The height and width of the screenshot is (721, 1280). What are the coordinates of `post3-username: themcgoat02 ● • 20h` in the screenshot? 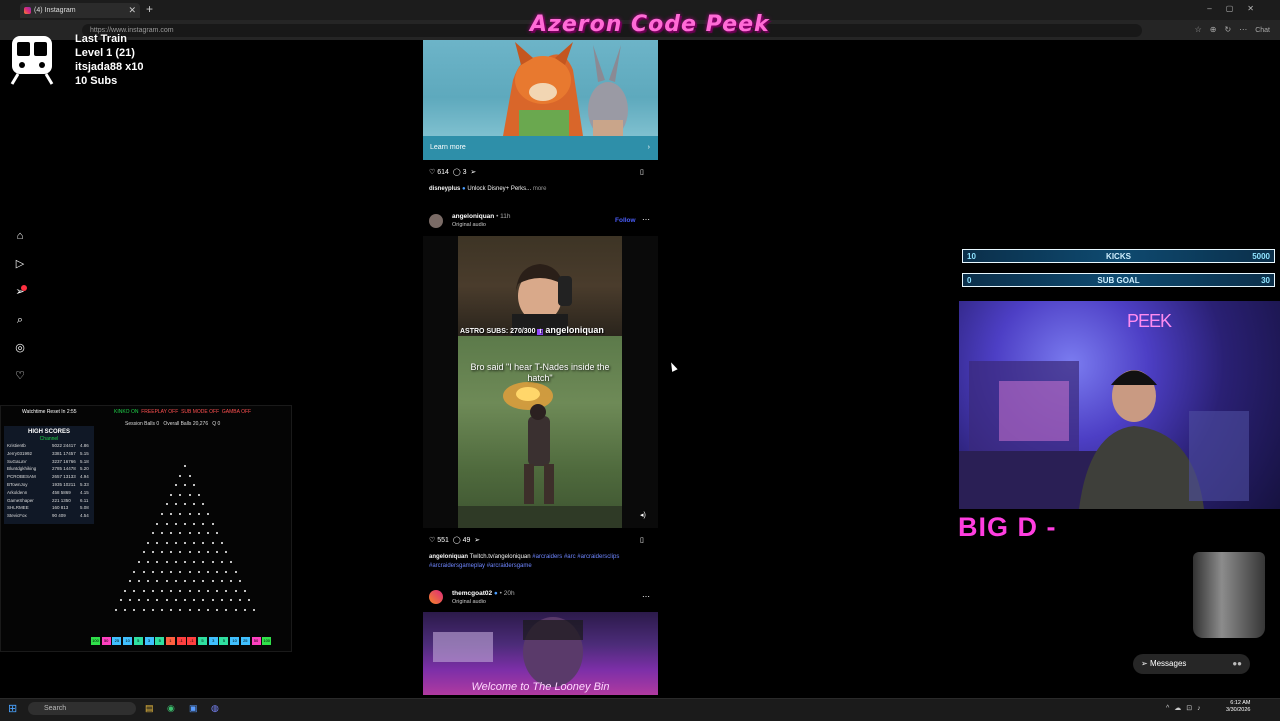 It's located at (483, 593).